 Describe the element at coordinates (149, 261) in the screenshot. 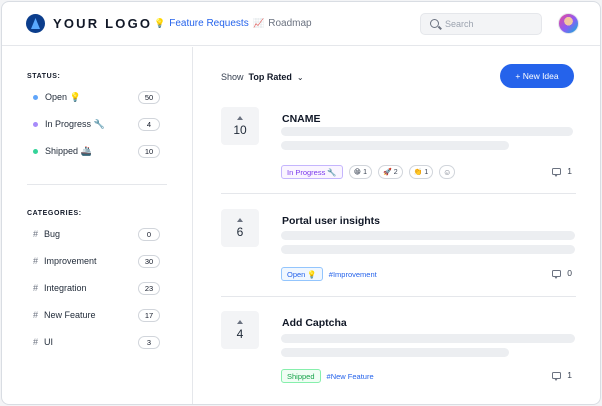

I see `category-count: 30` at that location.